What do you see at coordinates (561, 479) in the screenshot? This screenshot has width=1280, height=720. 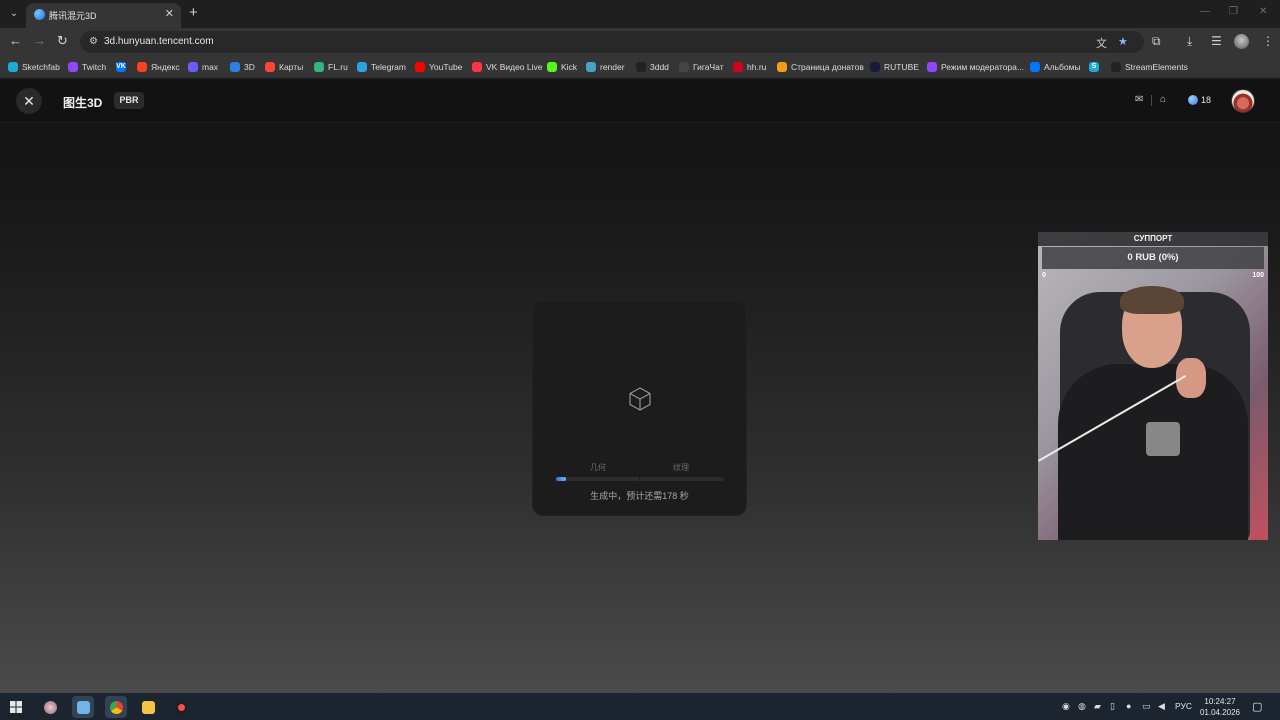 I see `progress-fill` at bounding box center [561, 479].